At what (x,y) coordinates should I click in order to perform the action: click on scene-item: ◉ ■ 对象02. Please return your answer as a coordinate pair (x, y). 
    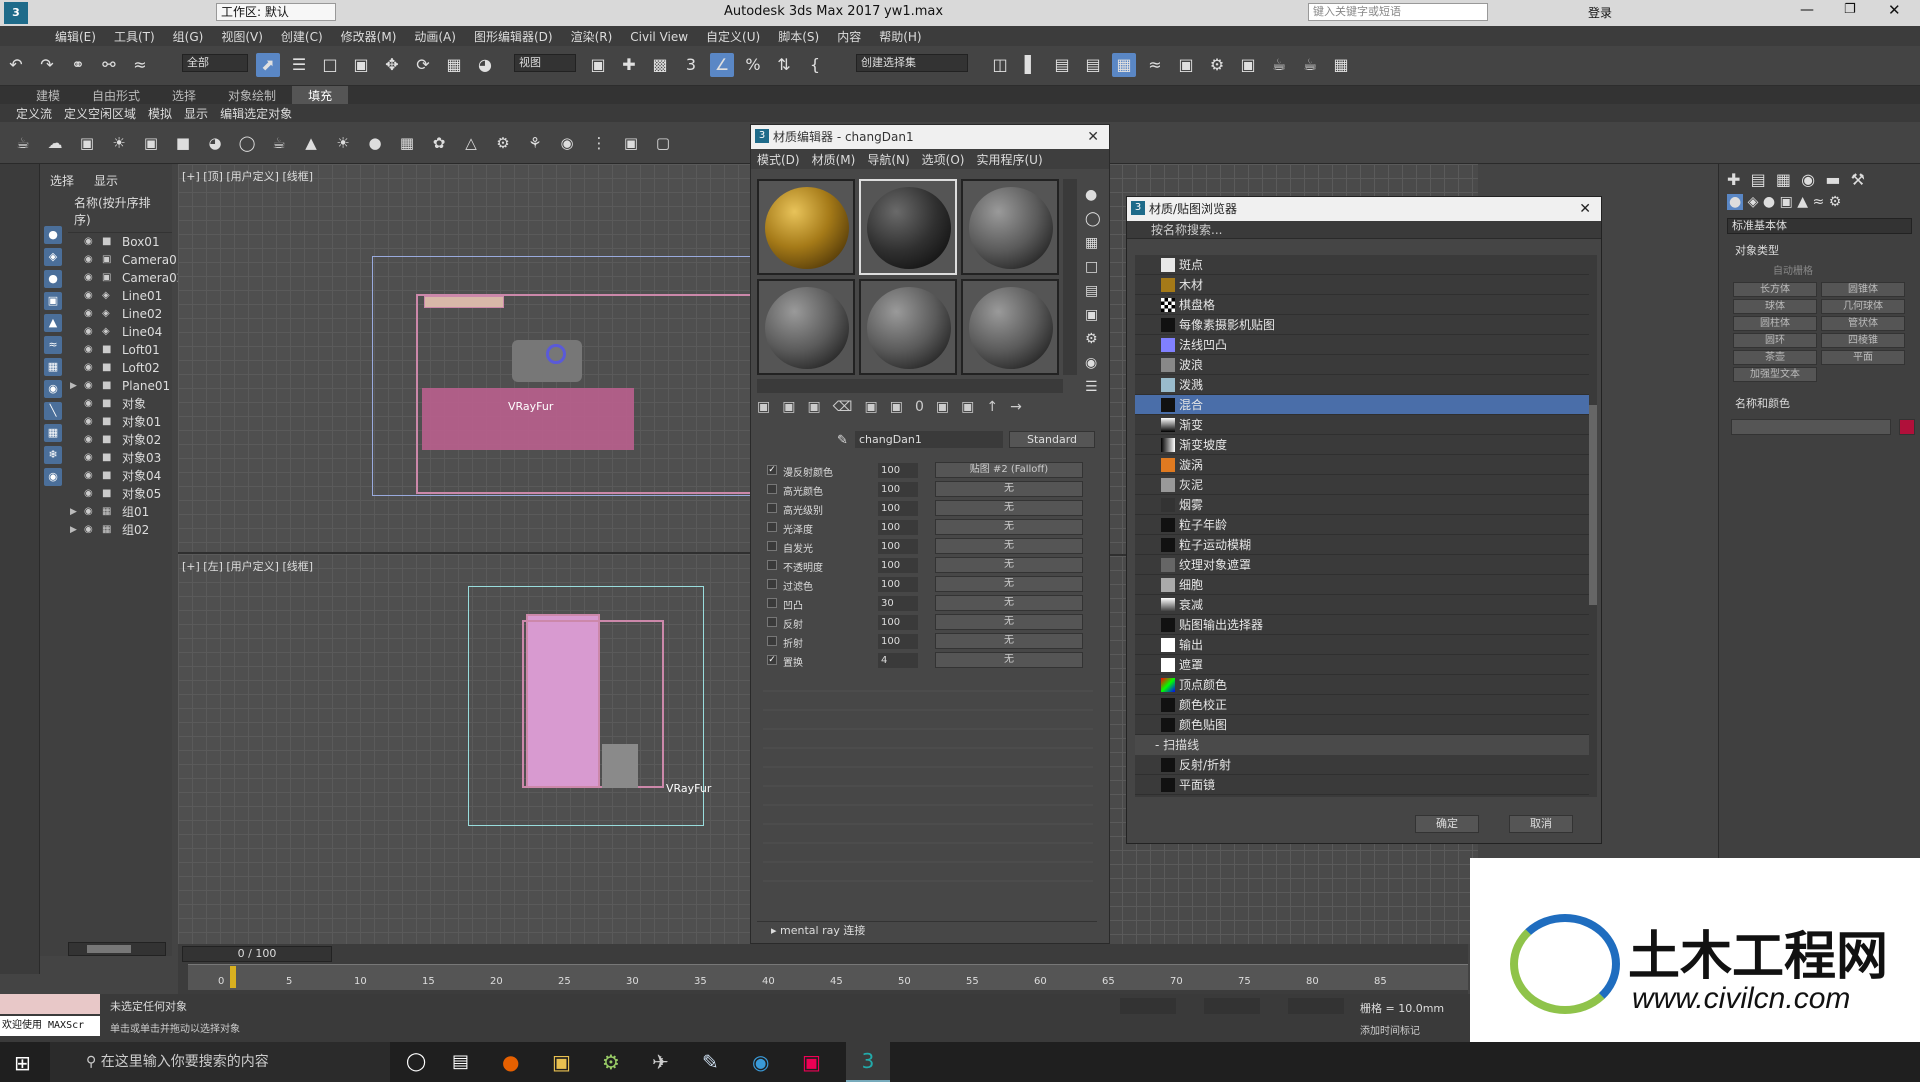
    Looking at the image, I should click on (106, 440).